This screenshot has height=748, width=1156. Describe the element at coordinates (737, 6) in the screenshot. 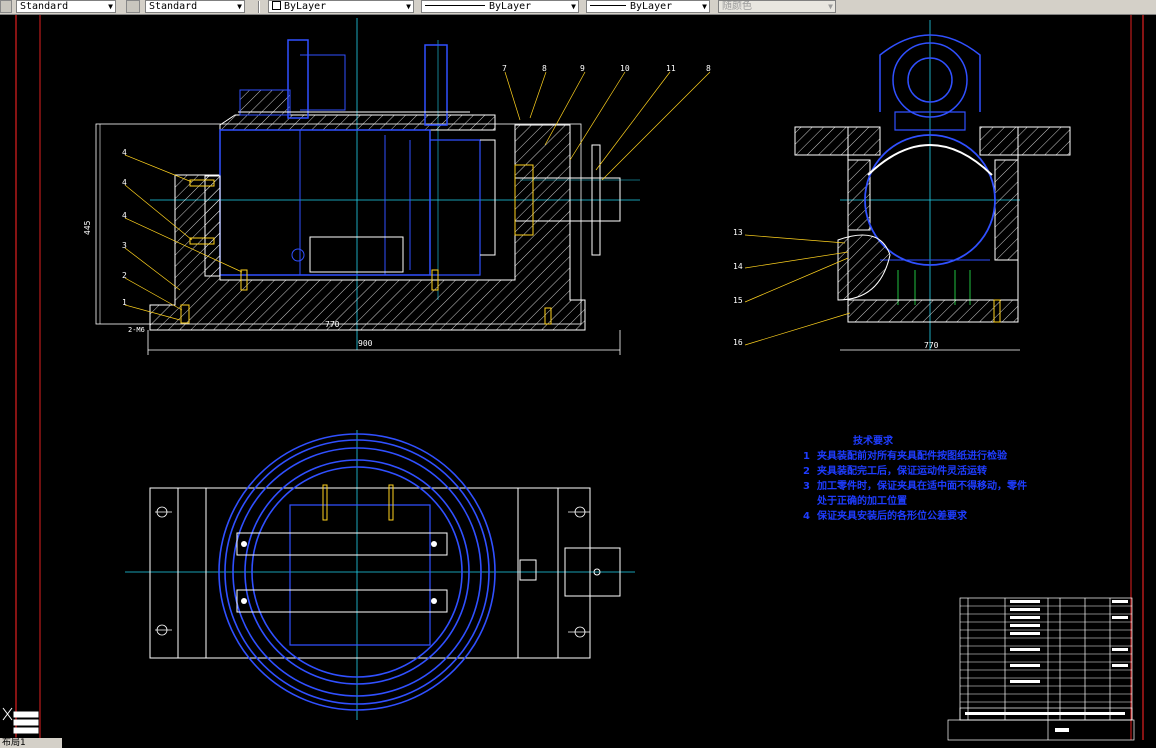

I see `plot-style-value: 随颜色` at that location.